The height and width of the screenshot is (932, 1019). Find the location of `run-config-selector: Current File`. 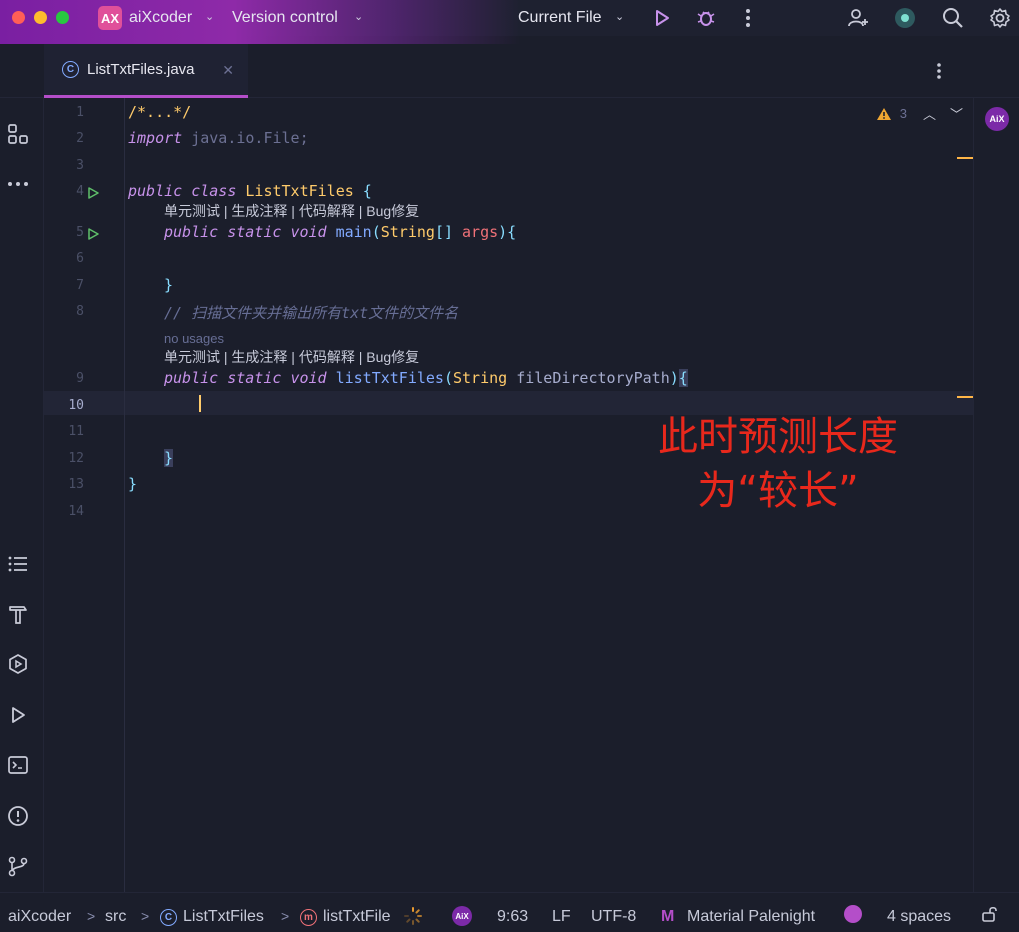

run-config-selector: Current File is located at coordinates (560, 18).